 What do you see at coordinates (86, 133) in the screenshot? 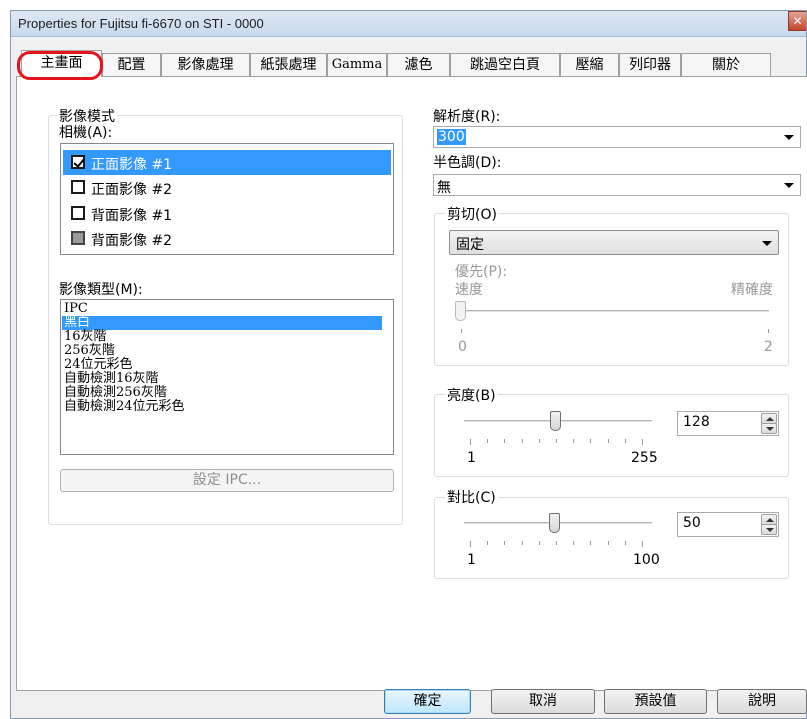
I see `camera-label: 相機(A):` at bounding box center [86, 133].